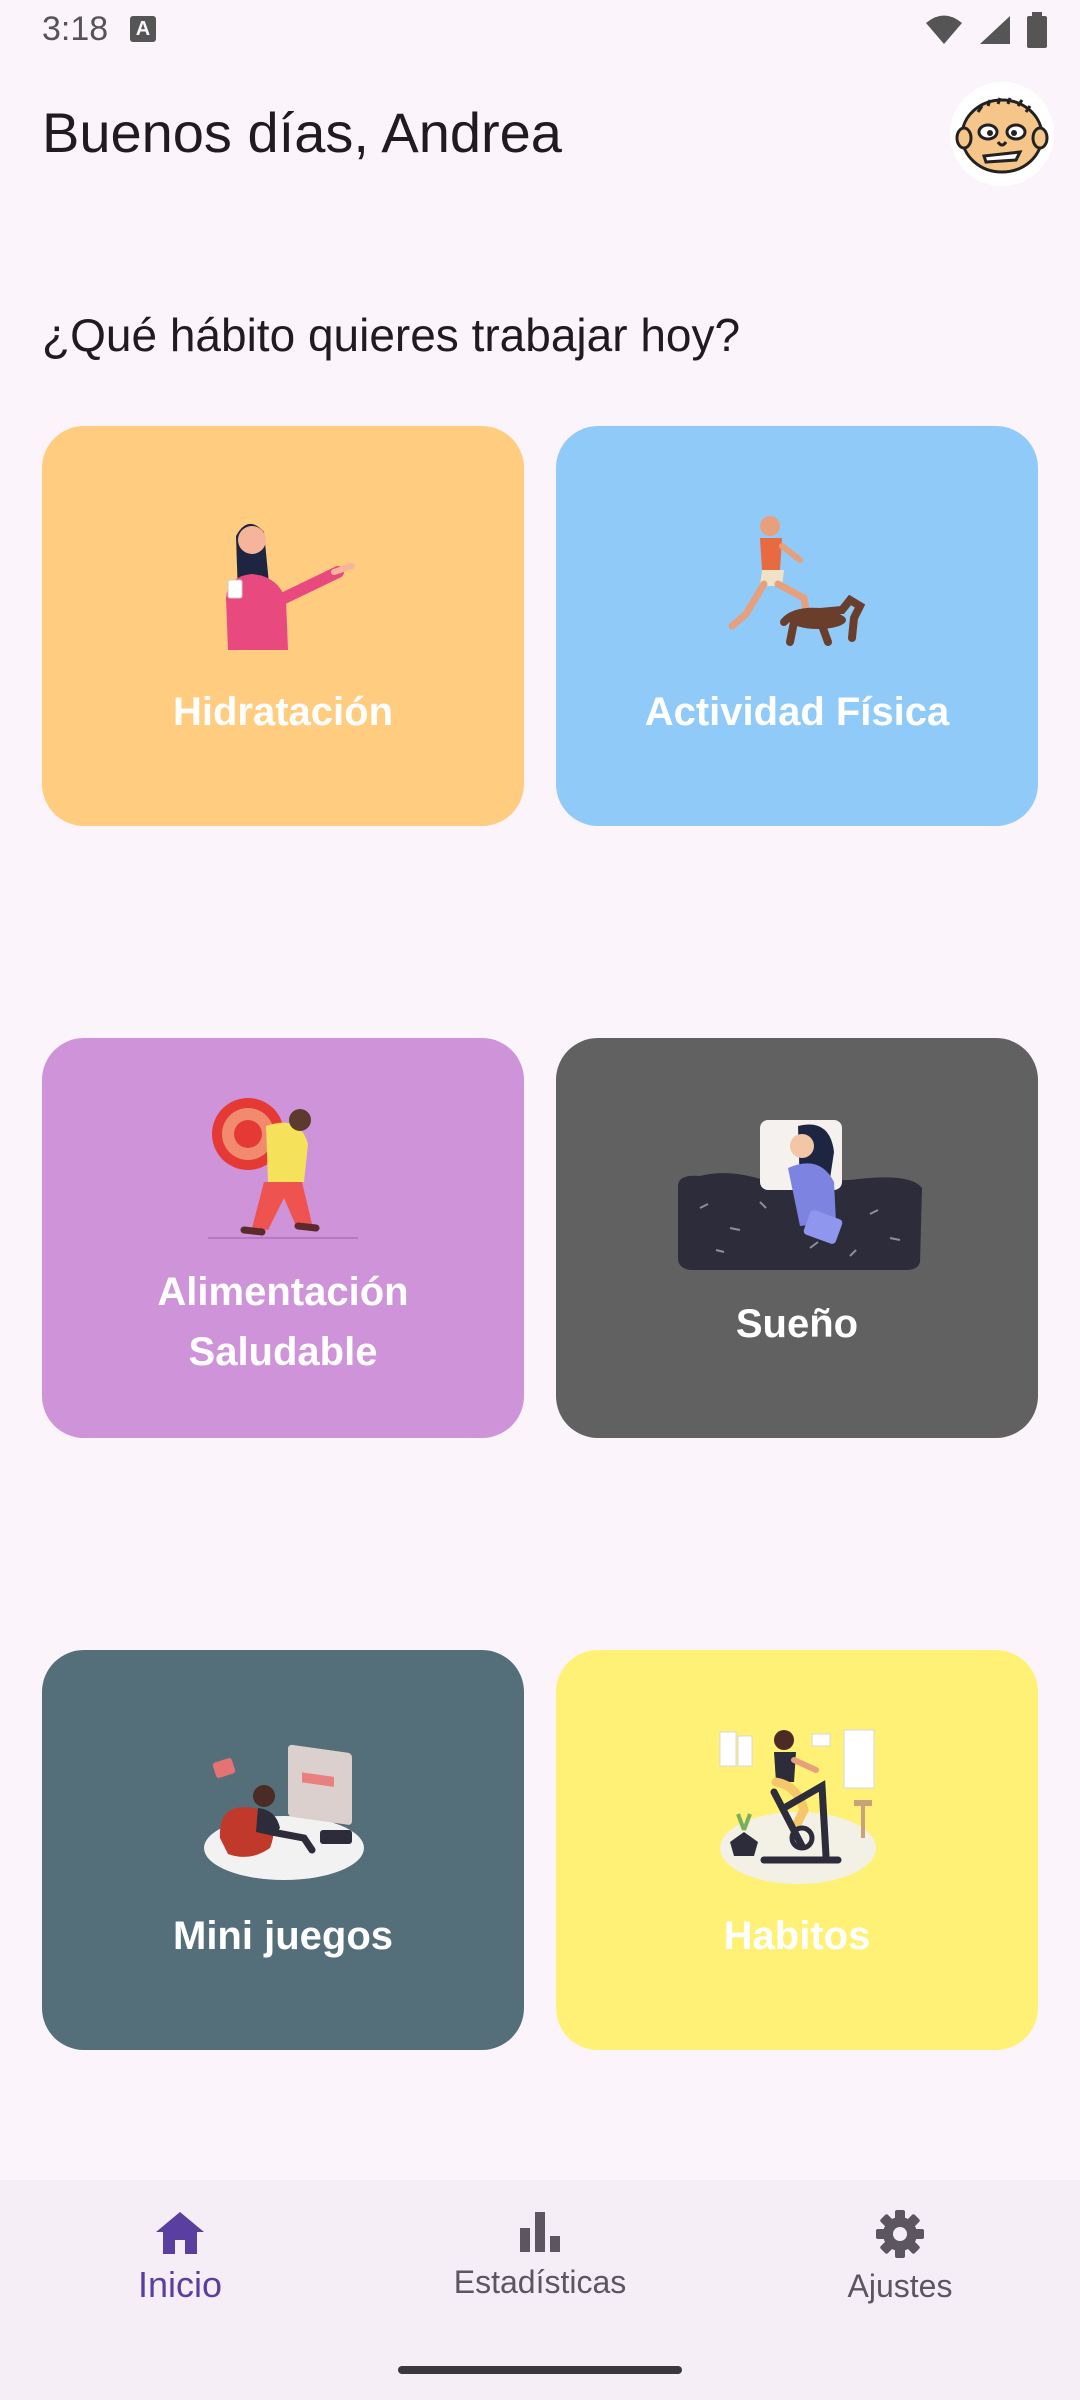 The height and width of the screenshot is (2400, 1080). I want to click on person-carrying-tomato-illustration, so click(283, 1168).